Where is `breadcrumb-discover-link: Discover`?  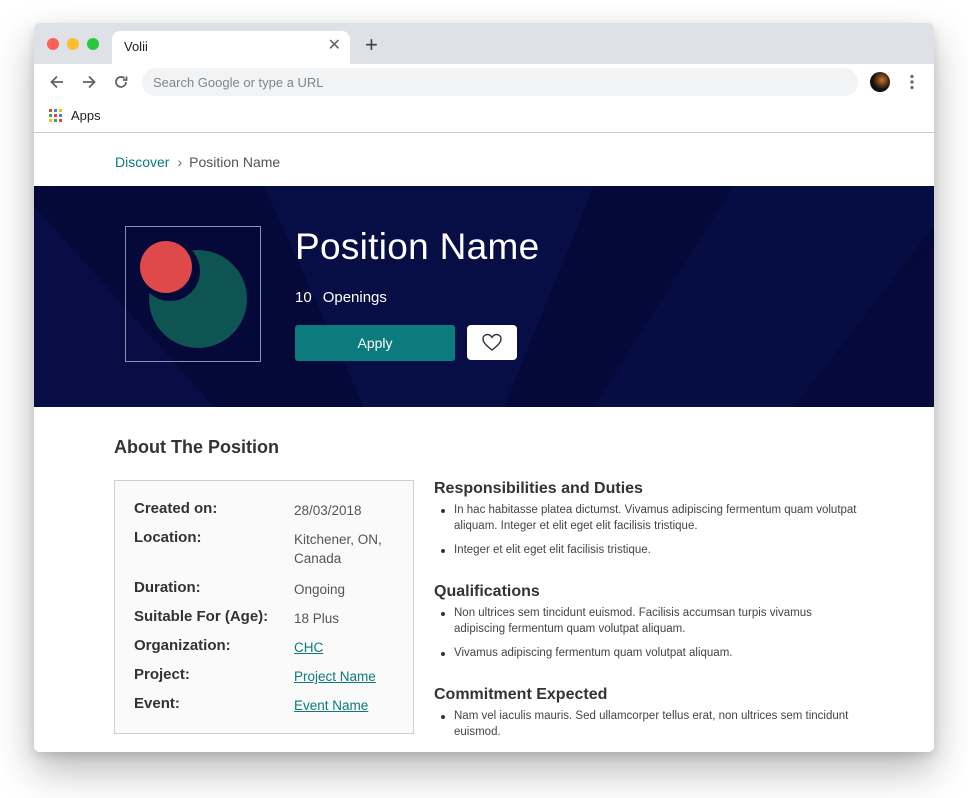 breadcrumb-discover-link: Discover is located at coordinates (142, 162).